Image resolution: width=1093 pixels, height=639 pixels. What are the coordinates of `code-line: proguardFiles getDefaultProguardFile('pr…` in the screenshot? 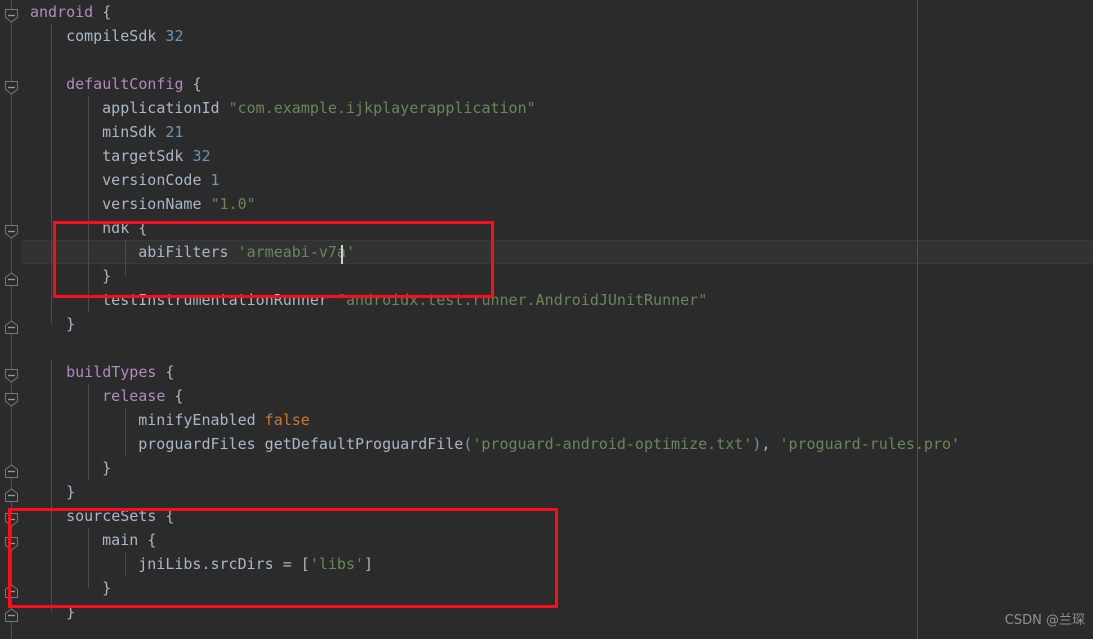 It's located at (480, 444).